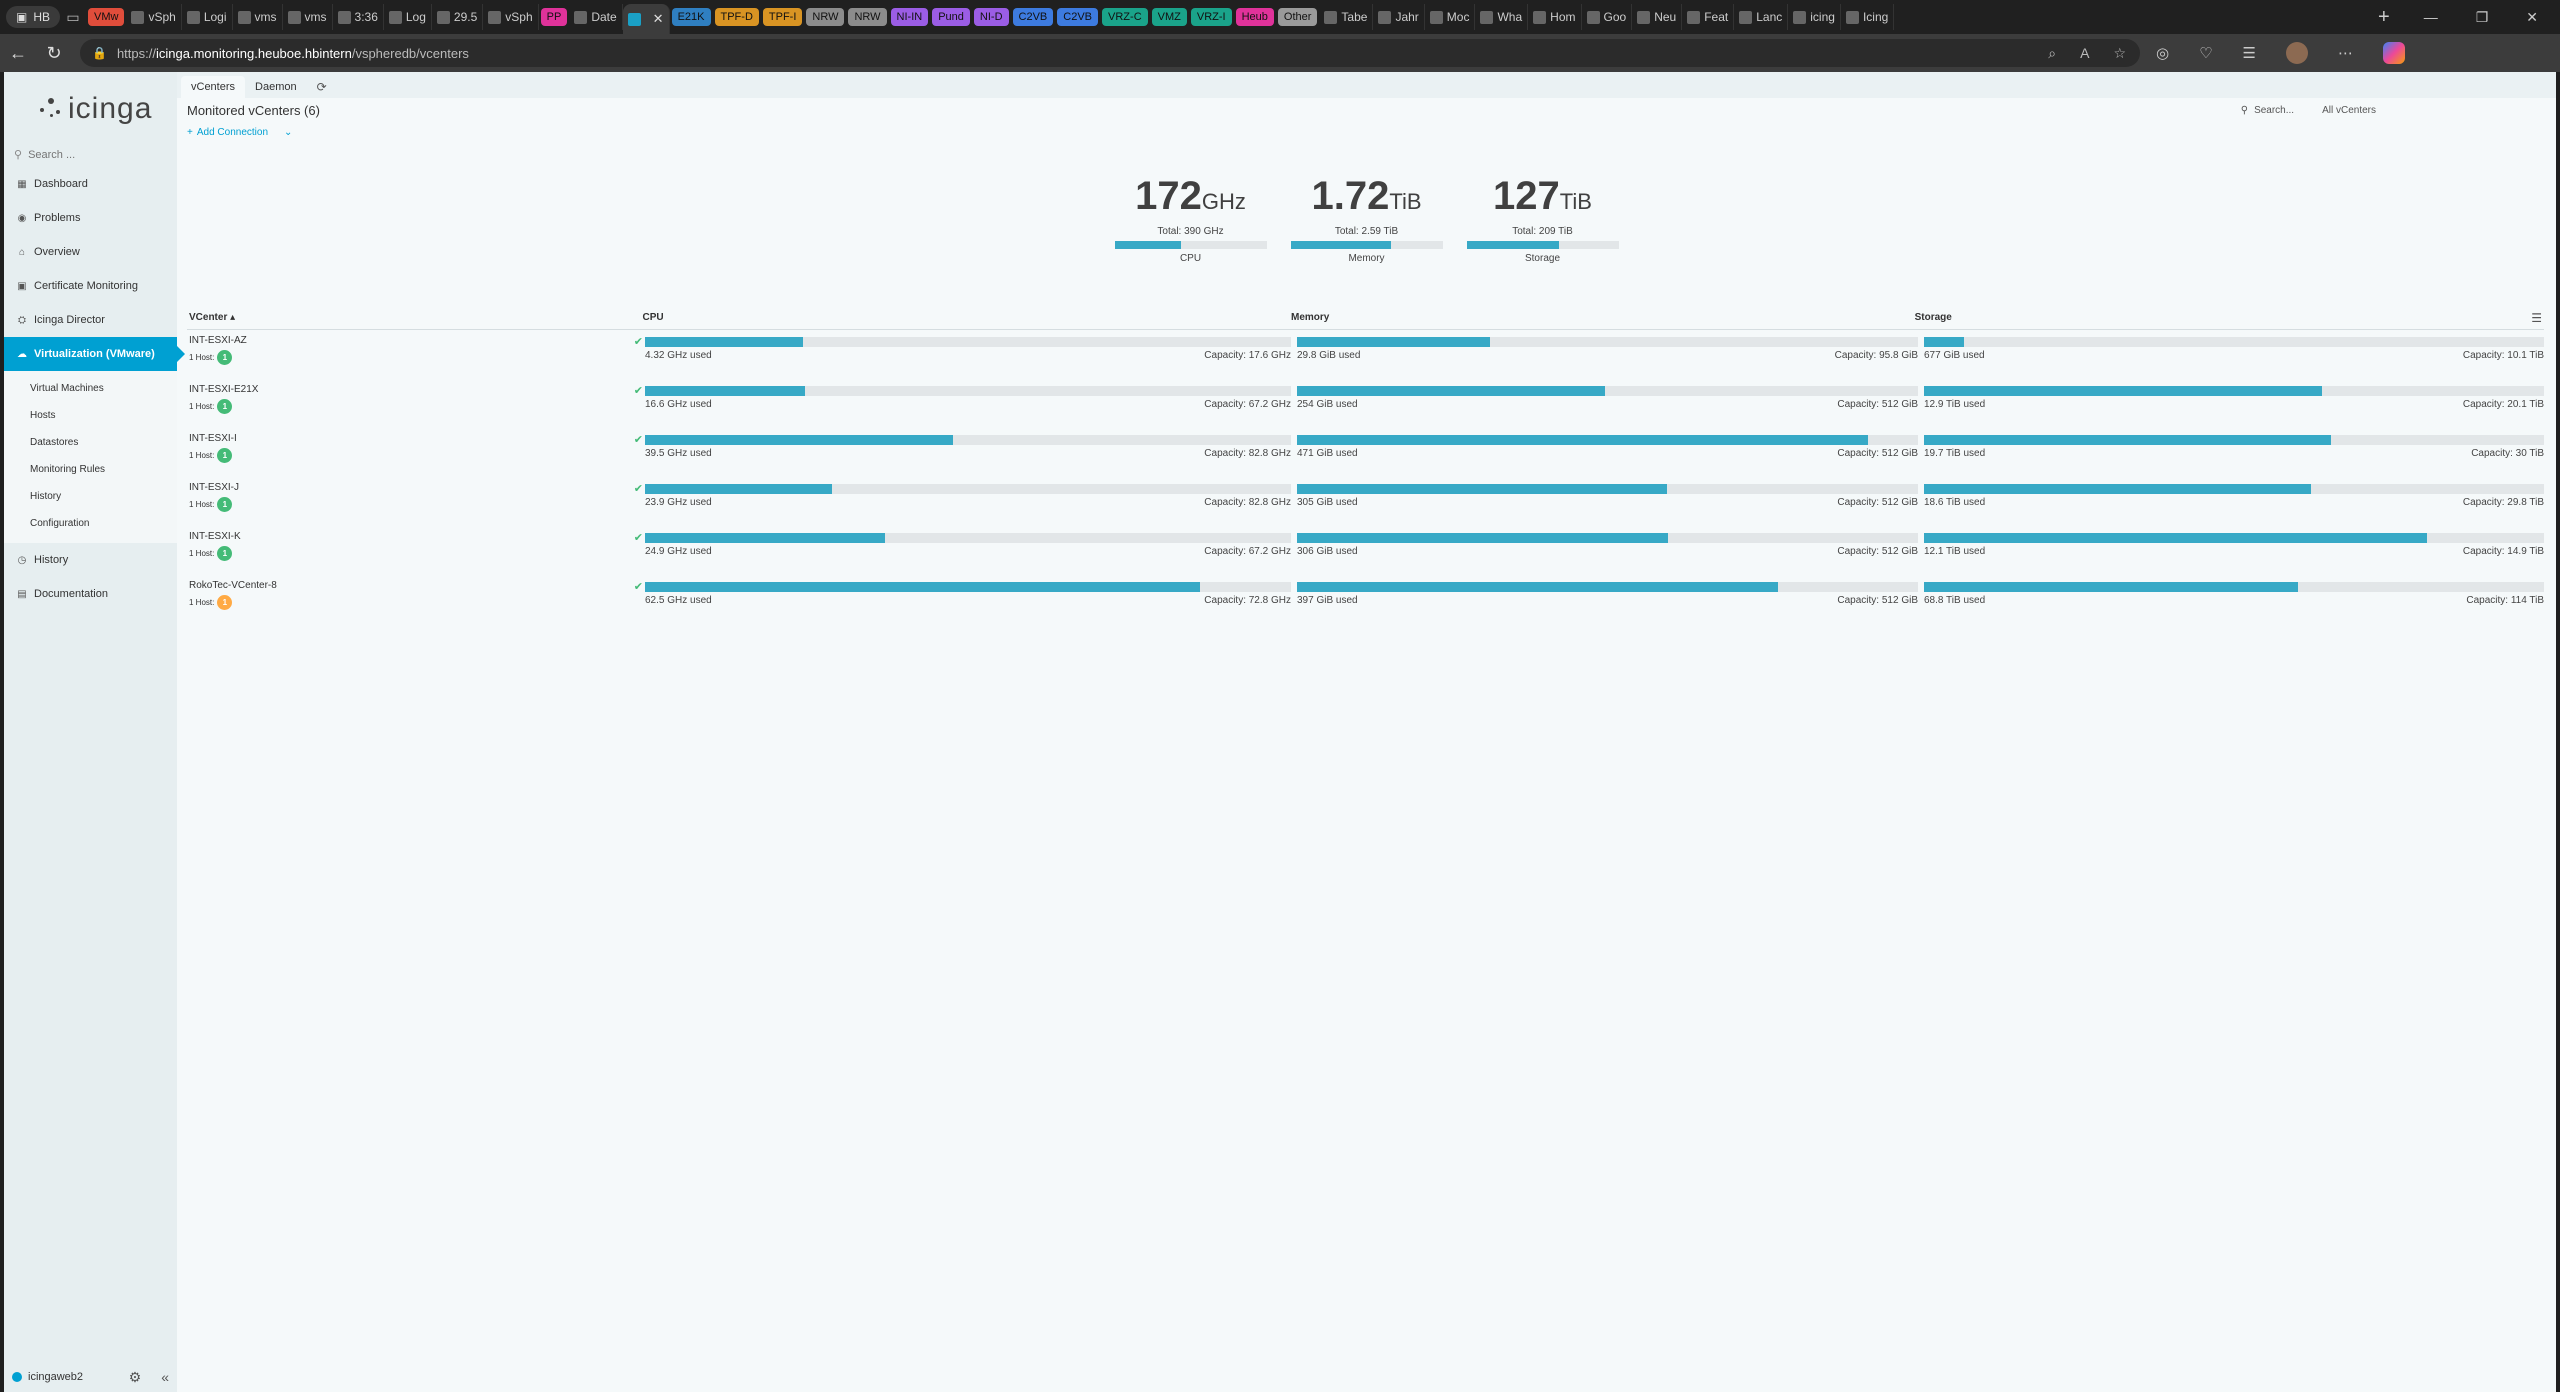 The width and height of the screenshot is (2560, 1392). Describe the element at coordinates (2532, 17) in the screenshot. I see `close-window-icon: ✕` at that location.